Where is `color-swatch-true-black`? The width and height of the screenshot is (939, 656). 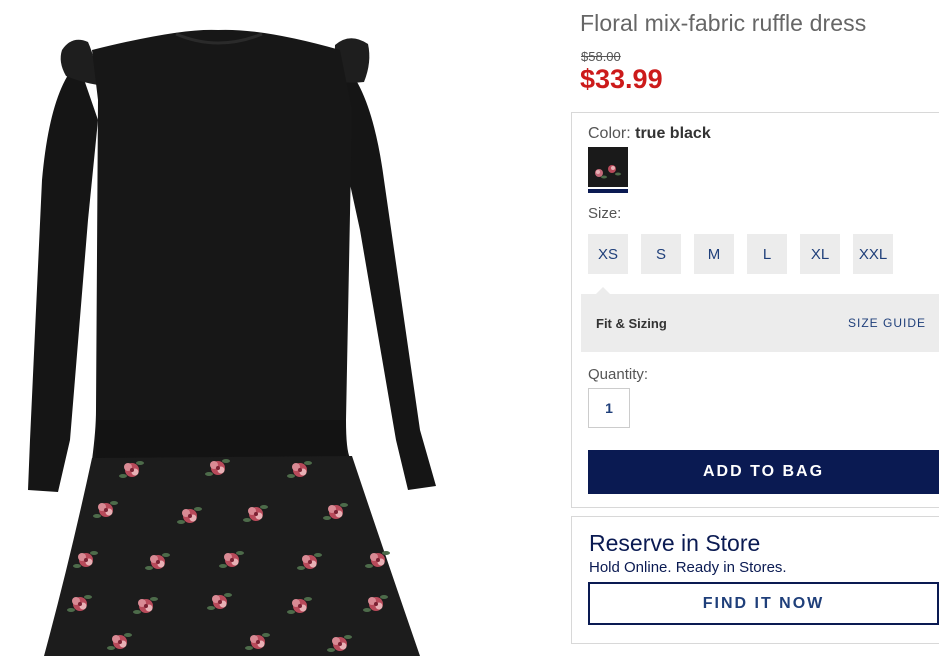 color-swatch-true-black is located at coordinates (608, 167).